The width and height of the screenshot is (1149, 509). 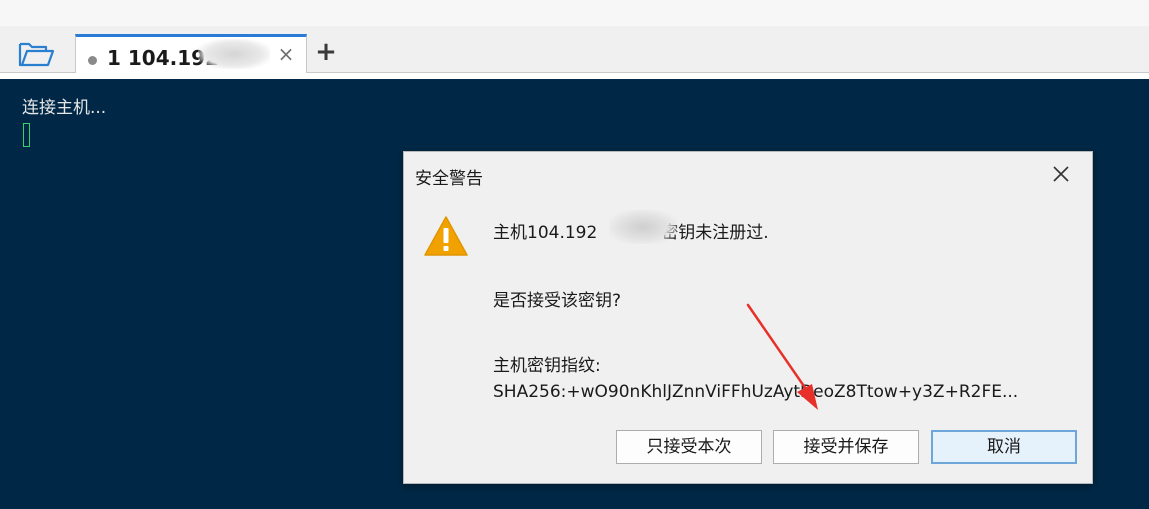 I want to click on accept-once-button: 只接受本次, so click(x=689, y=447).